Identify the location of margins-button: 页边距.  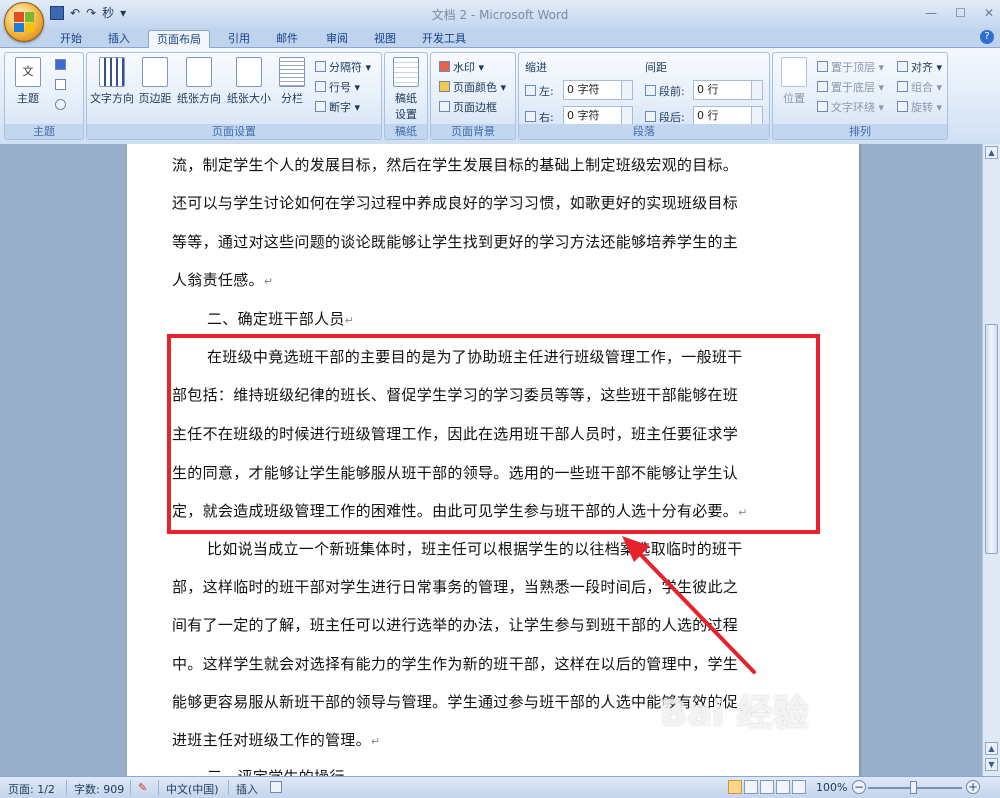
(155, 81).